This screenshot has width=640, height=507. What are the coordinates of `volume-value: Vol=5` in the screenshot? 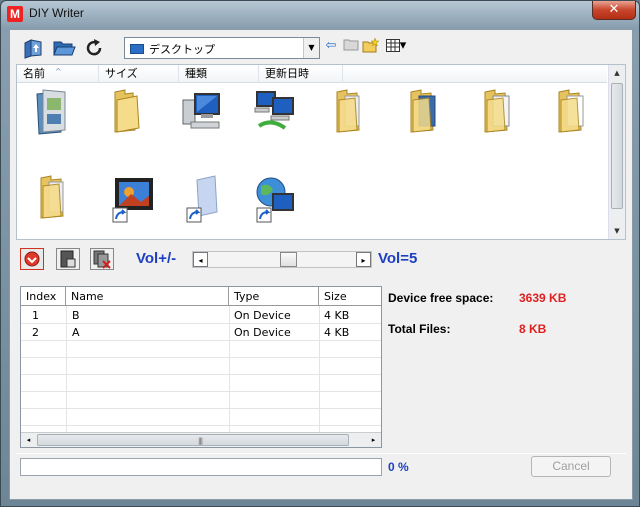 It's located at (398, 258).